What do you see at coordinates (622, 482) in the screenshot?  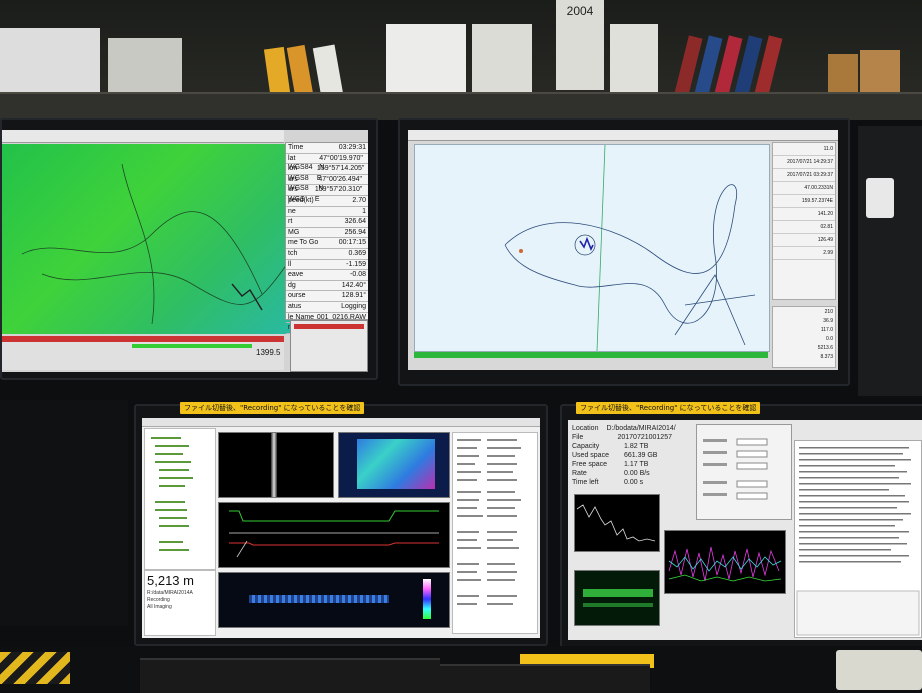 I see `disk-info-row: Time left 0.00 s` at bounding box center [622, 482].